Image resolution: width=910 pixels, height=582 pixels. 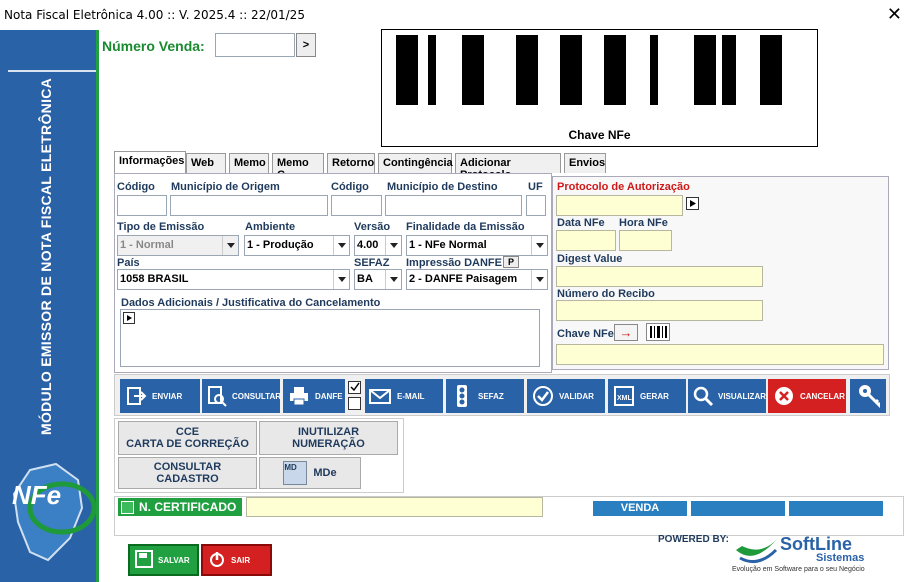 What do you see at coordinates (465, 227) in the screenshot?
I see `finalidade-label: Finalidade da Emissão` at bounding box center [465, 227].